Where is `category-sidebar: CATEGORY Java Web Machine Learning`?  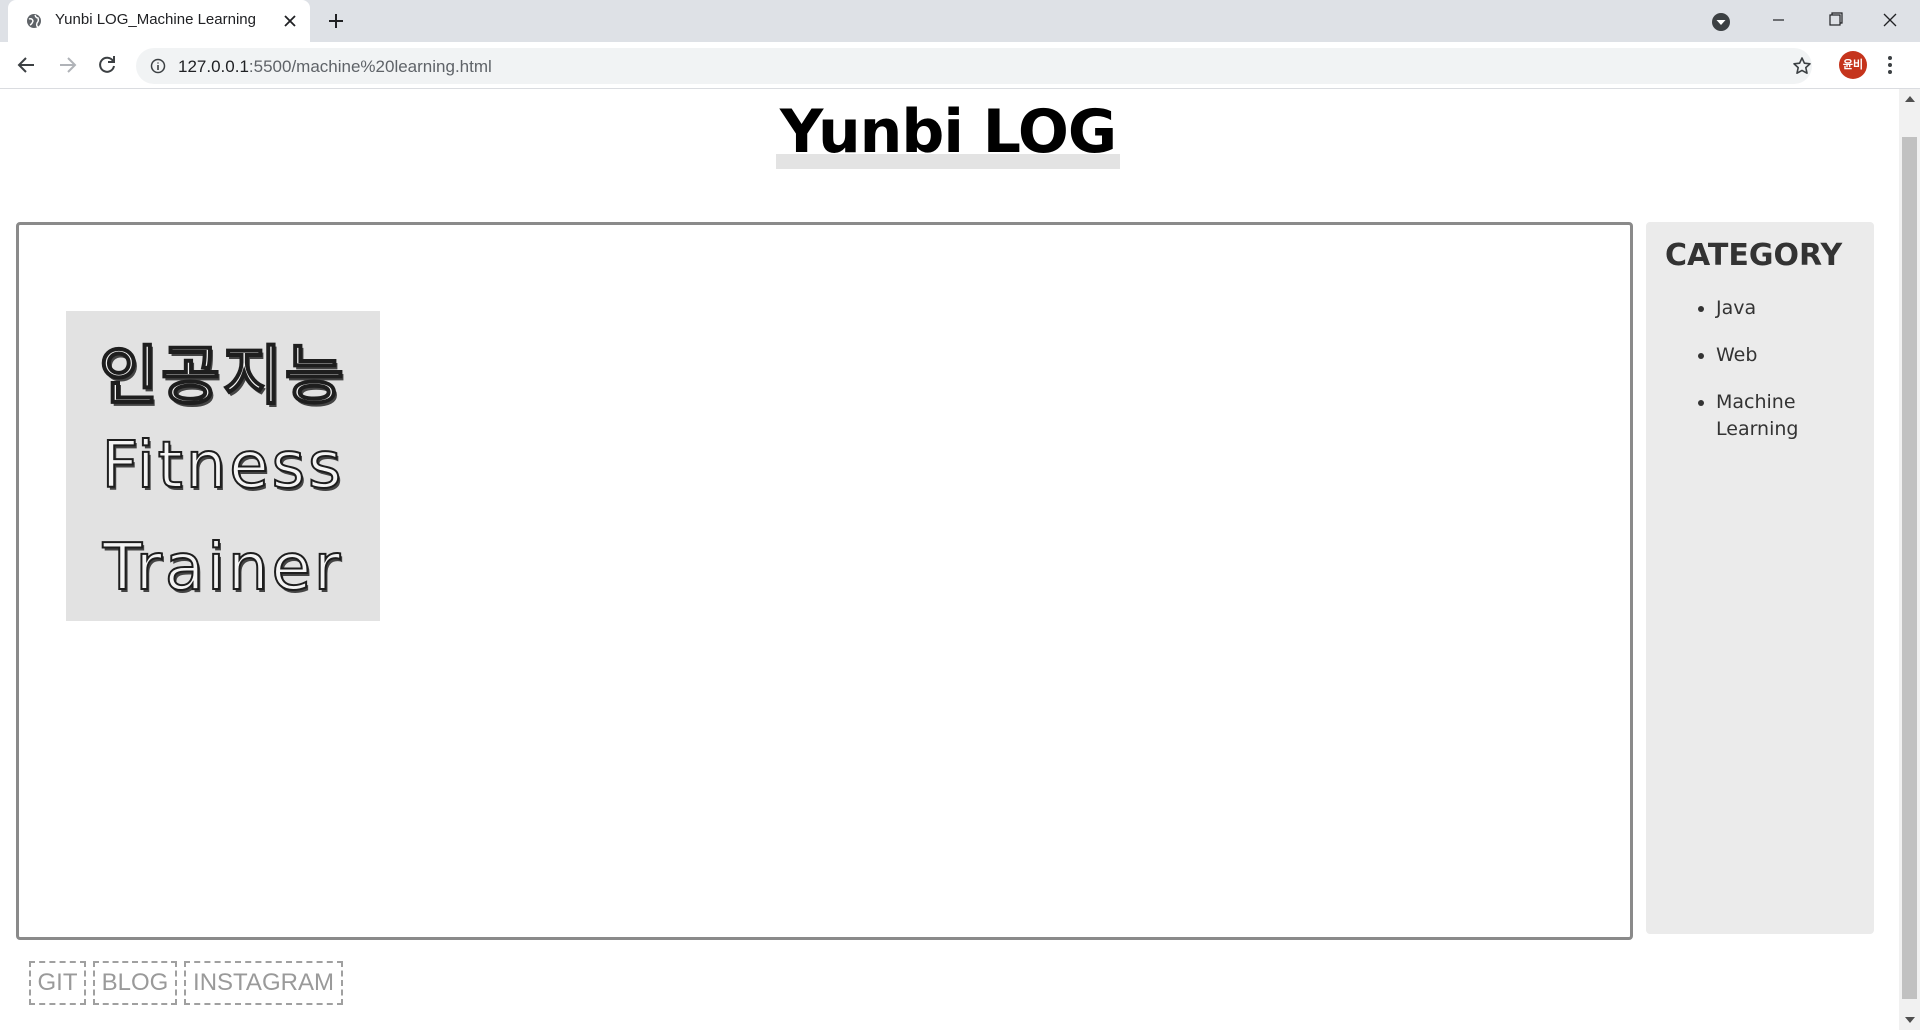 category-sidebar: CATEGORY Java Web Machine Learning is located at coordinates (1760, 578).